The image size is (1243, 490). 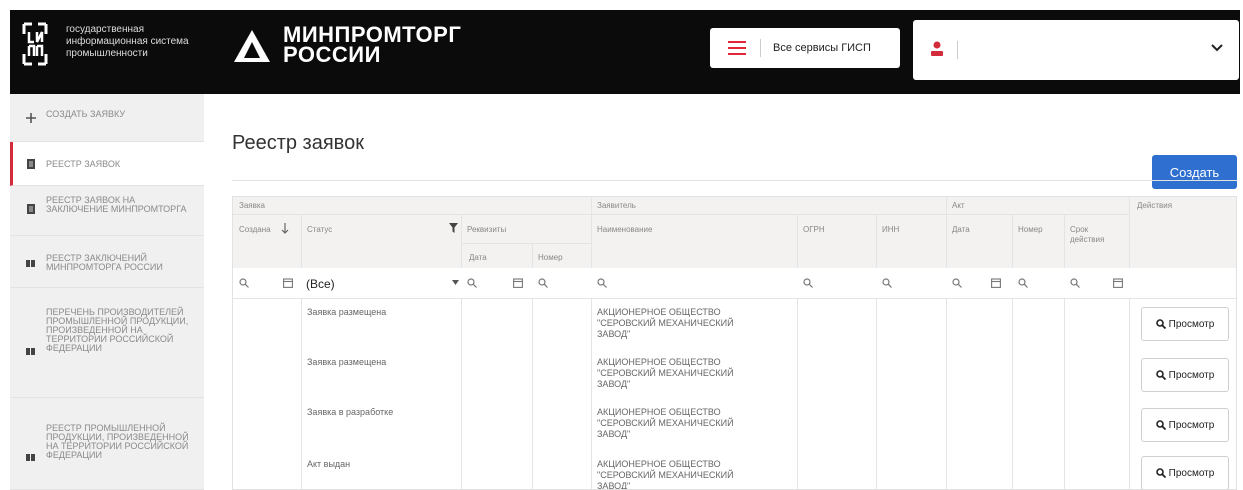 I want to click on user-icon, so click(x=937, y=48).